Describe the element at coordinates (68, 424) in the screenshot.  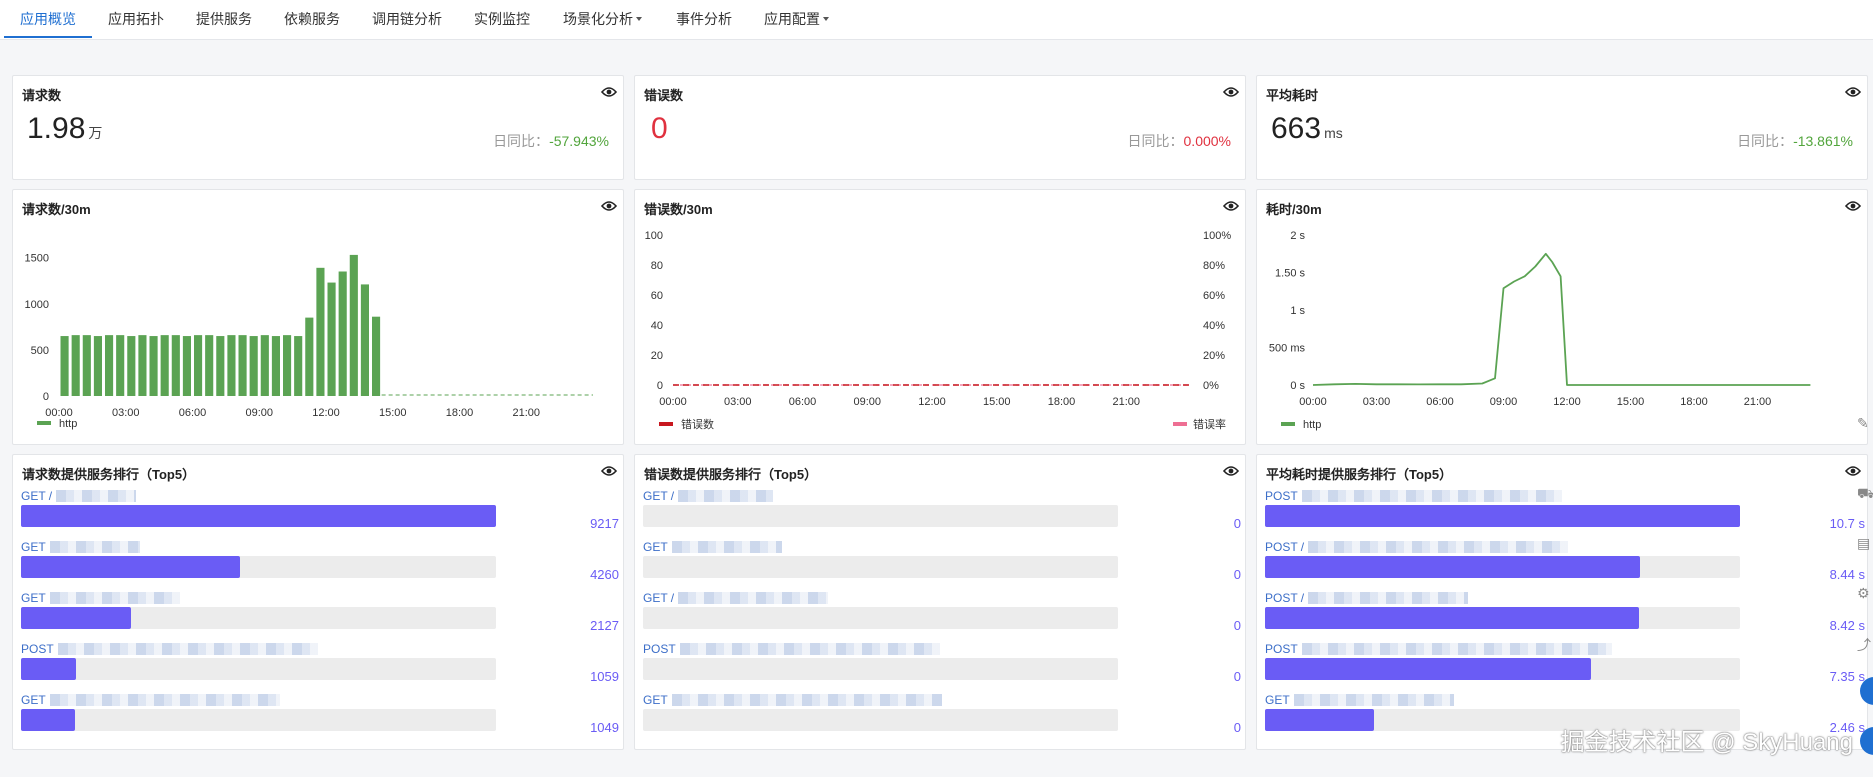
I see `legend-label: http` at that location.